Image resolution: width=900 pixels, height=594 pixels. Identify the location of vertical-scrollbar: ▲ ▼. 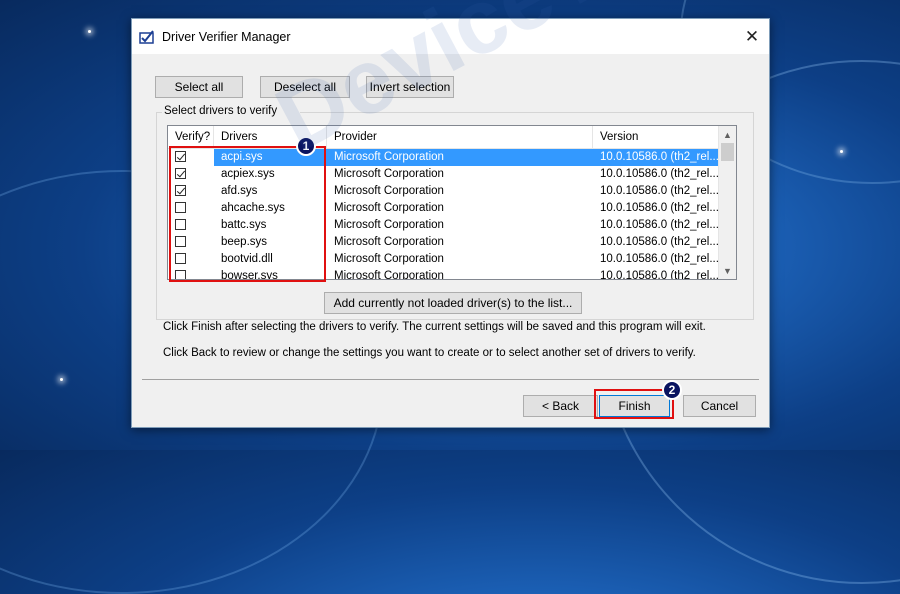
(727, 202).